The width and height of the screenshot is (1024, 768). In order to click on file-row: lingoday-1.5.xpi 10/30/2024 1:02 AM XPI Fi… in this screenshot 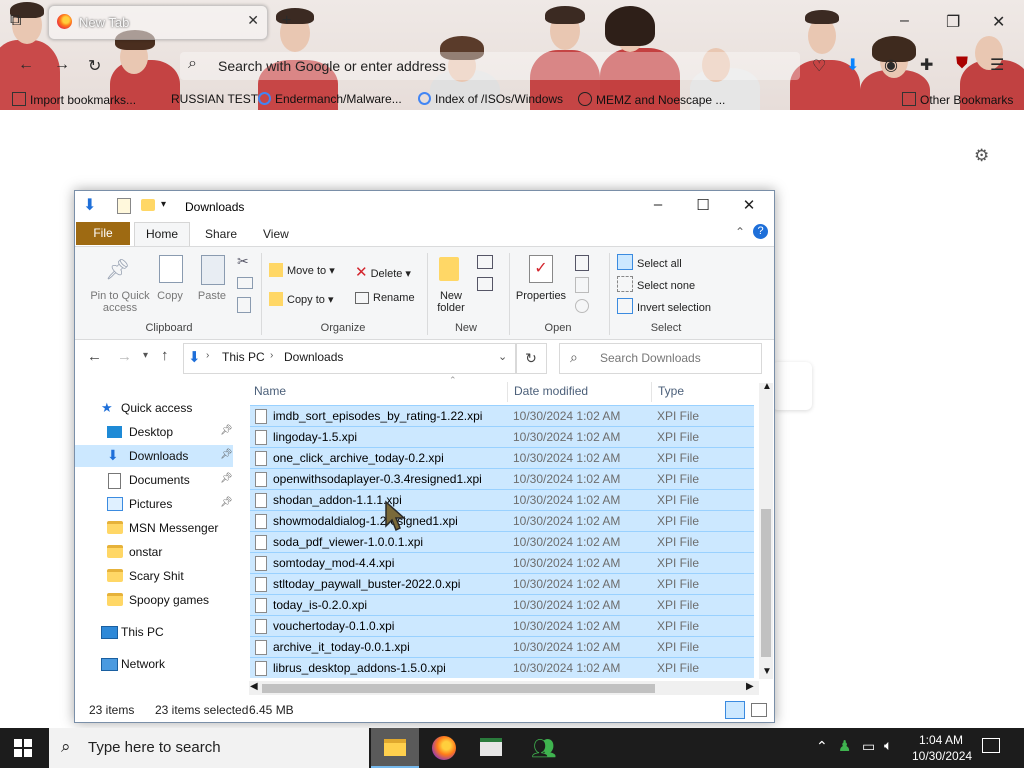, I will do `click(502, 436)`.